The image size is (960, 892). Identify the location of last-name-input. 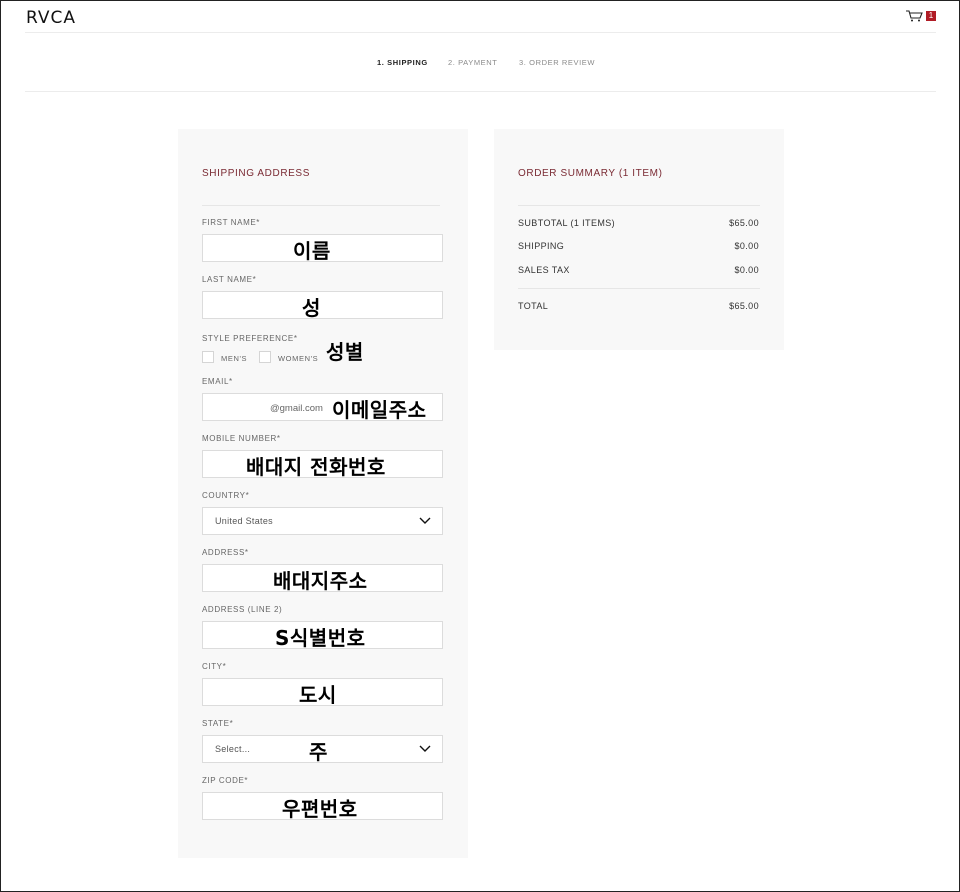
(322, 305).